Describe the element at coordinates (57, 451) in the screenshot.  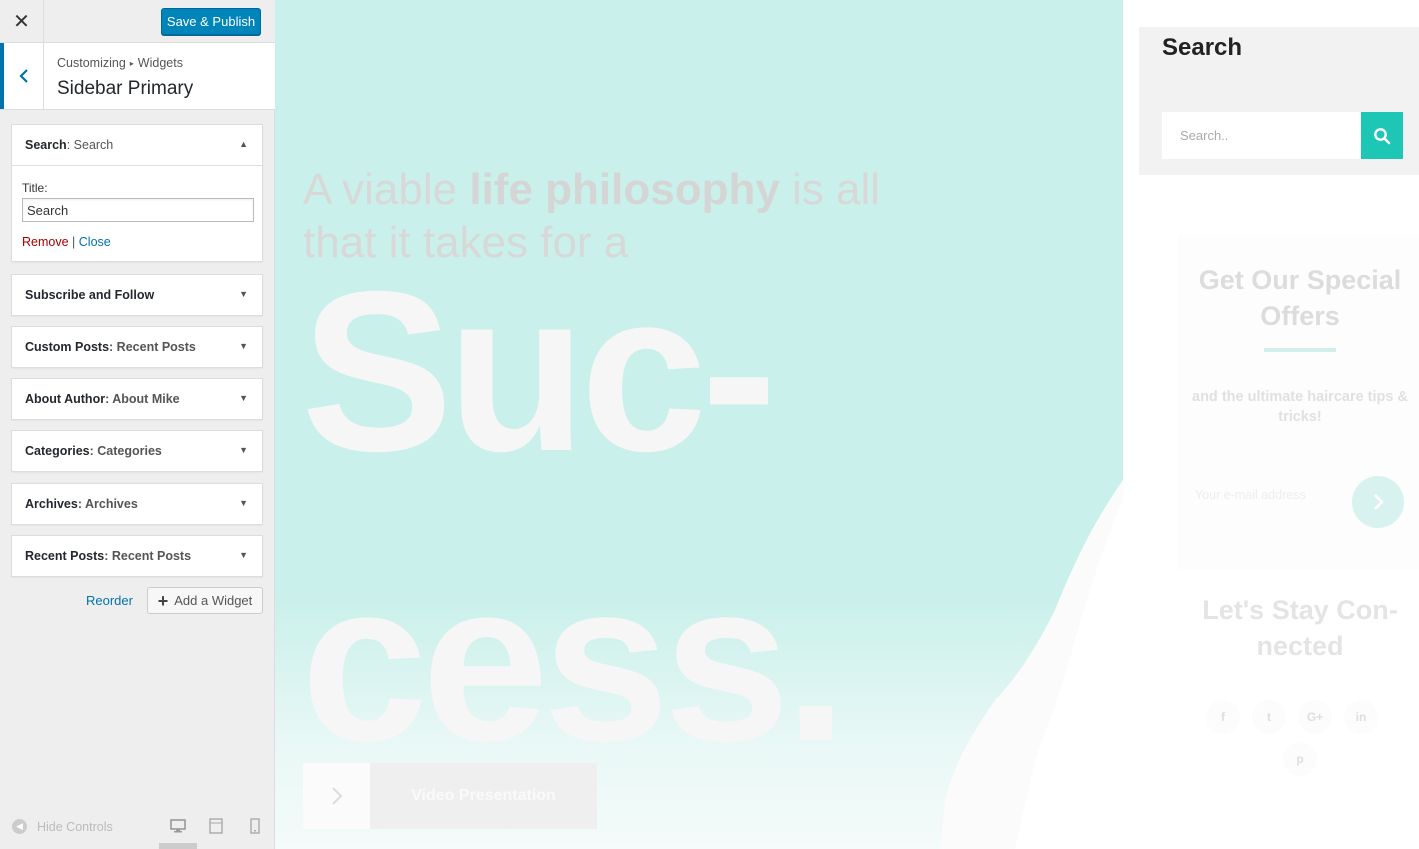
I see `widget-name: Categories` at that location.